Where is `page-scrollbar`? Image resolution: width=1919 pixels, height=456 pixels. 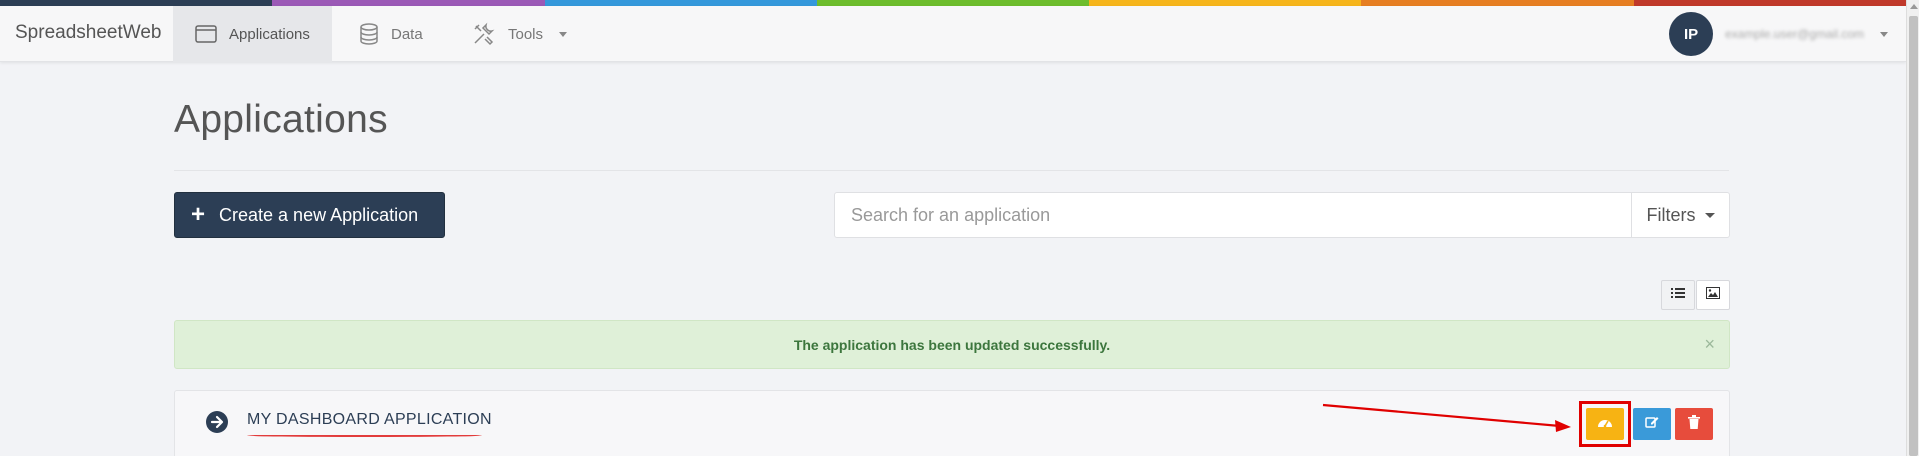
page-scrollbar is located at coordinates (1912, 228).